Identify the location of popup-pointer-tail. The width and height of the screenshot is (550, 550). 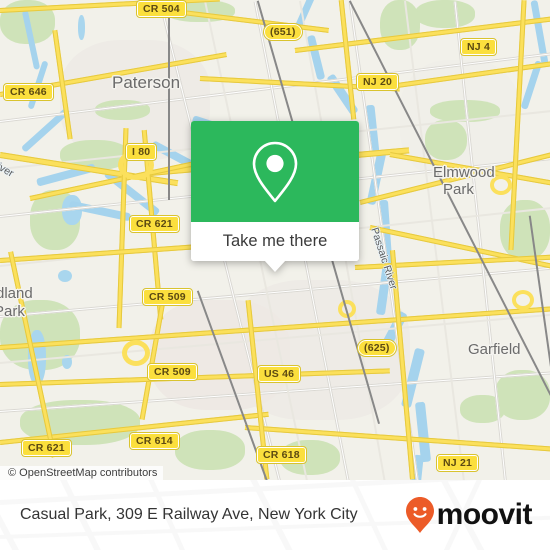
(275, 266).